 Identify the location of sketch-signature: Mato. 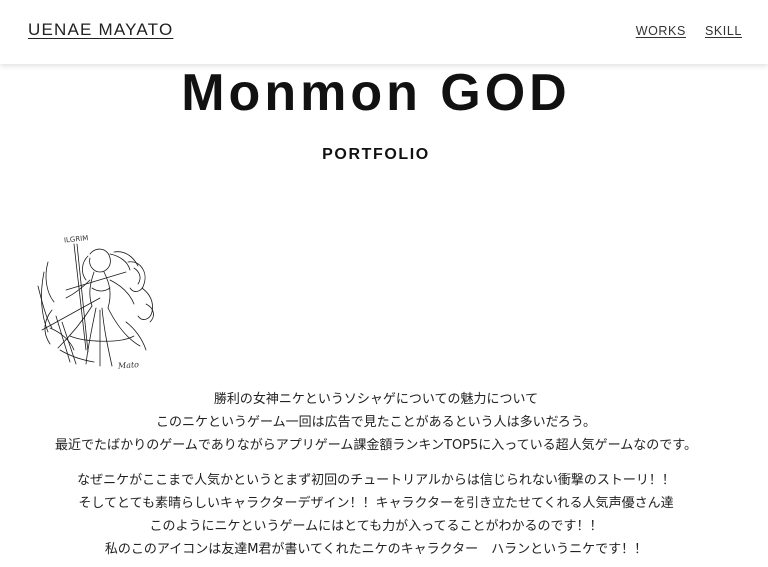
(128, 365).